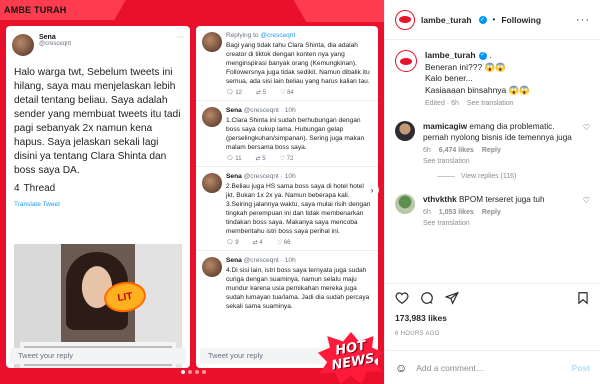 The height and width of the screenshot is (384, 600). What do you see at coordinates (257, 243) in the screenshot?
I see `retweet-count: ⇄ 4` at bounding box center [257, 243].